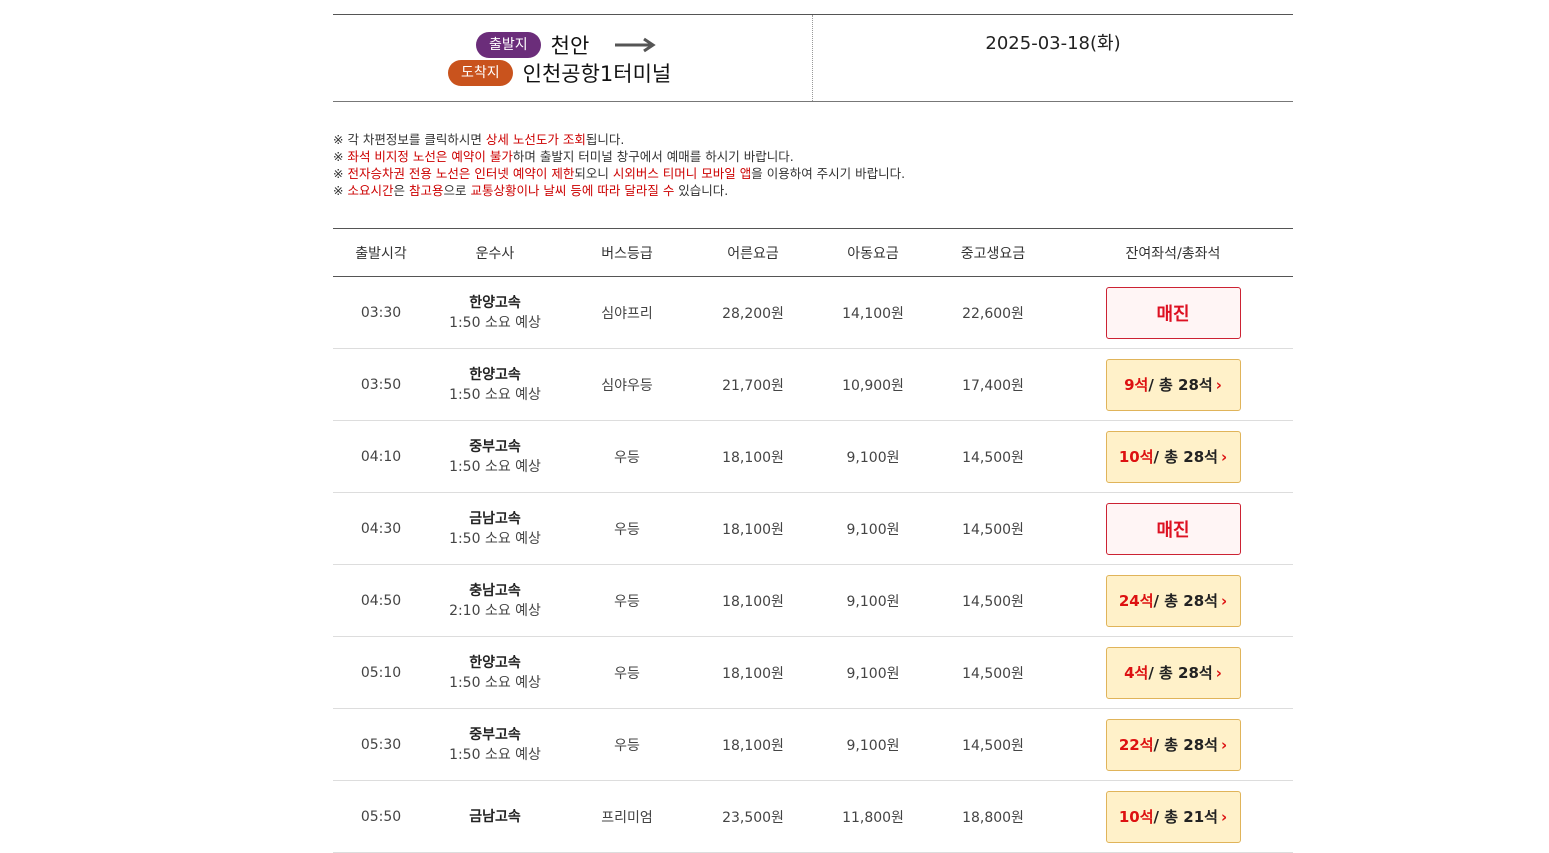 The height and width of the screenshot is (853, 1549). Describe the element at coordinates (409, 139) in the screenshot. I see `notice-text: ※ 각 차편정보를 클릭하시면` at that location.